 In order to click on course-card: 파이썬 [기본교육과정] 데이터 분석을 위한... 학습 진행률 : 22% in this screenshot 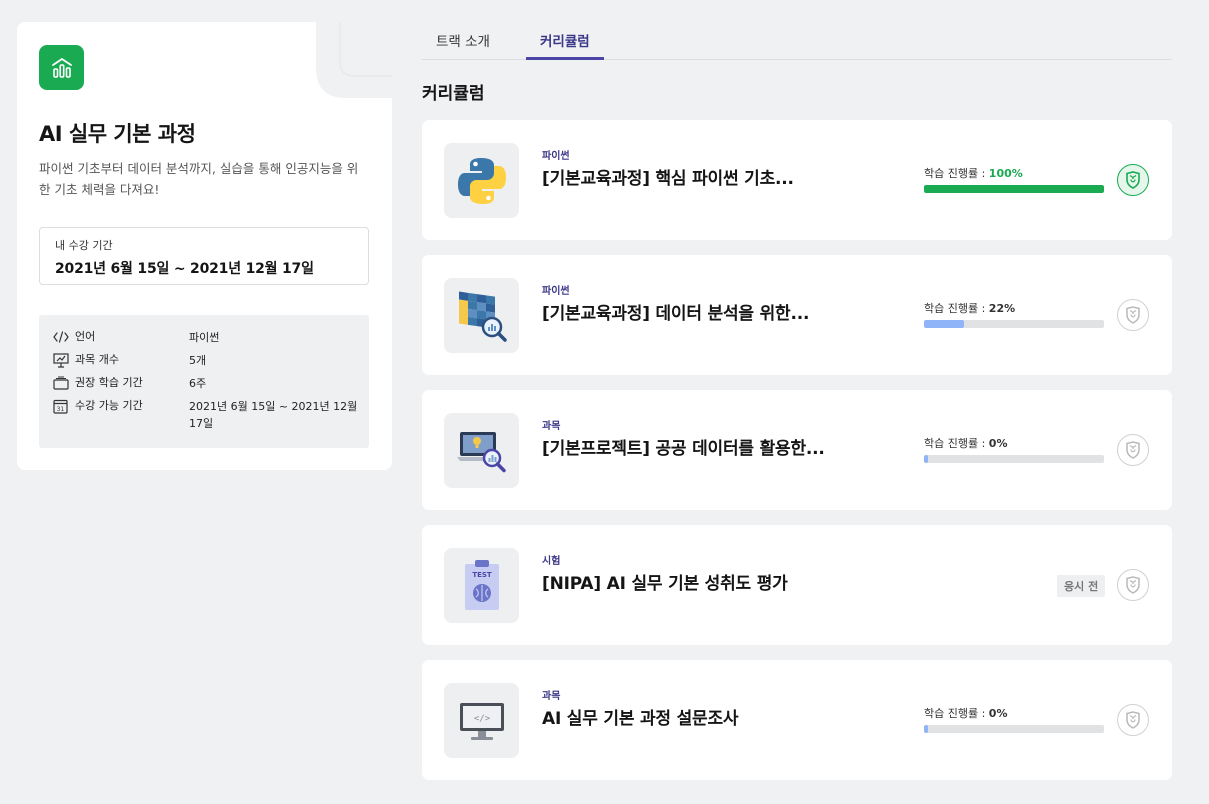, I will do `click(797, 315)`.